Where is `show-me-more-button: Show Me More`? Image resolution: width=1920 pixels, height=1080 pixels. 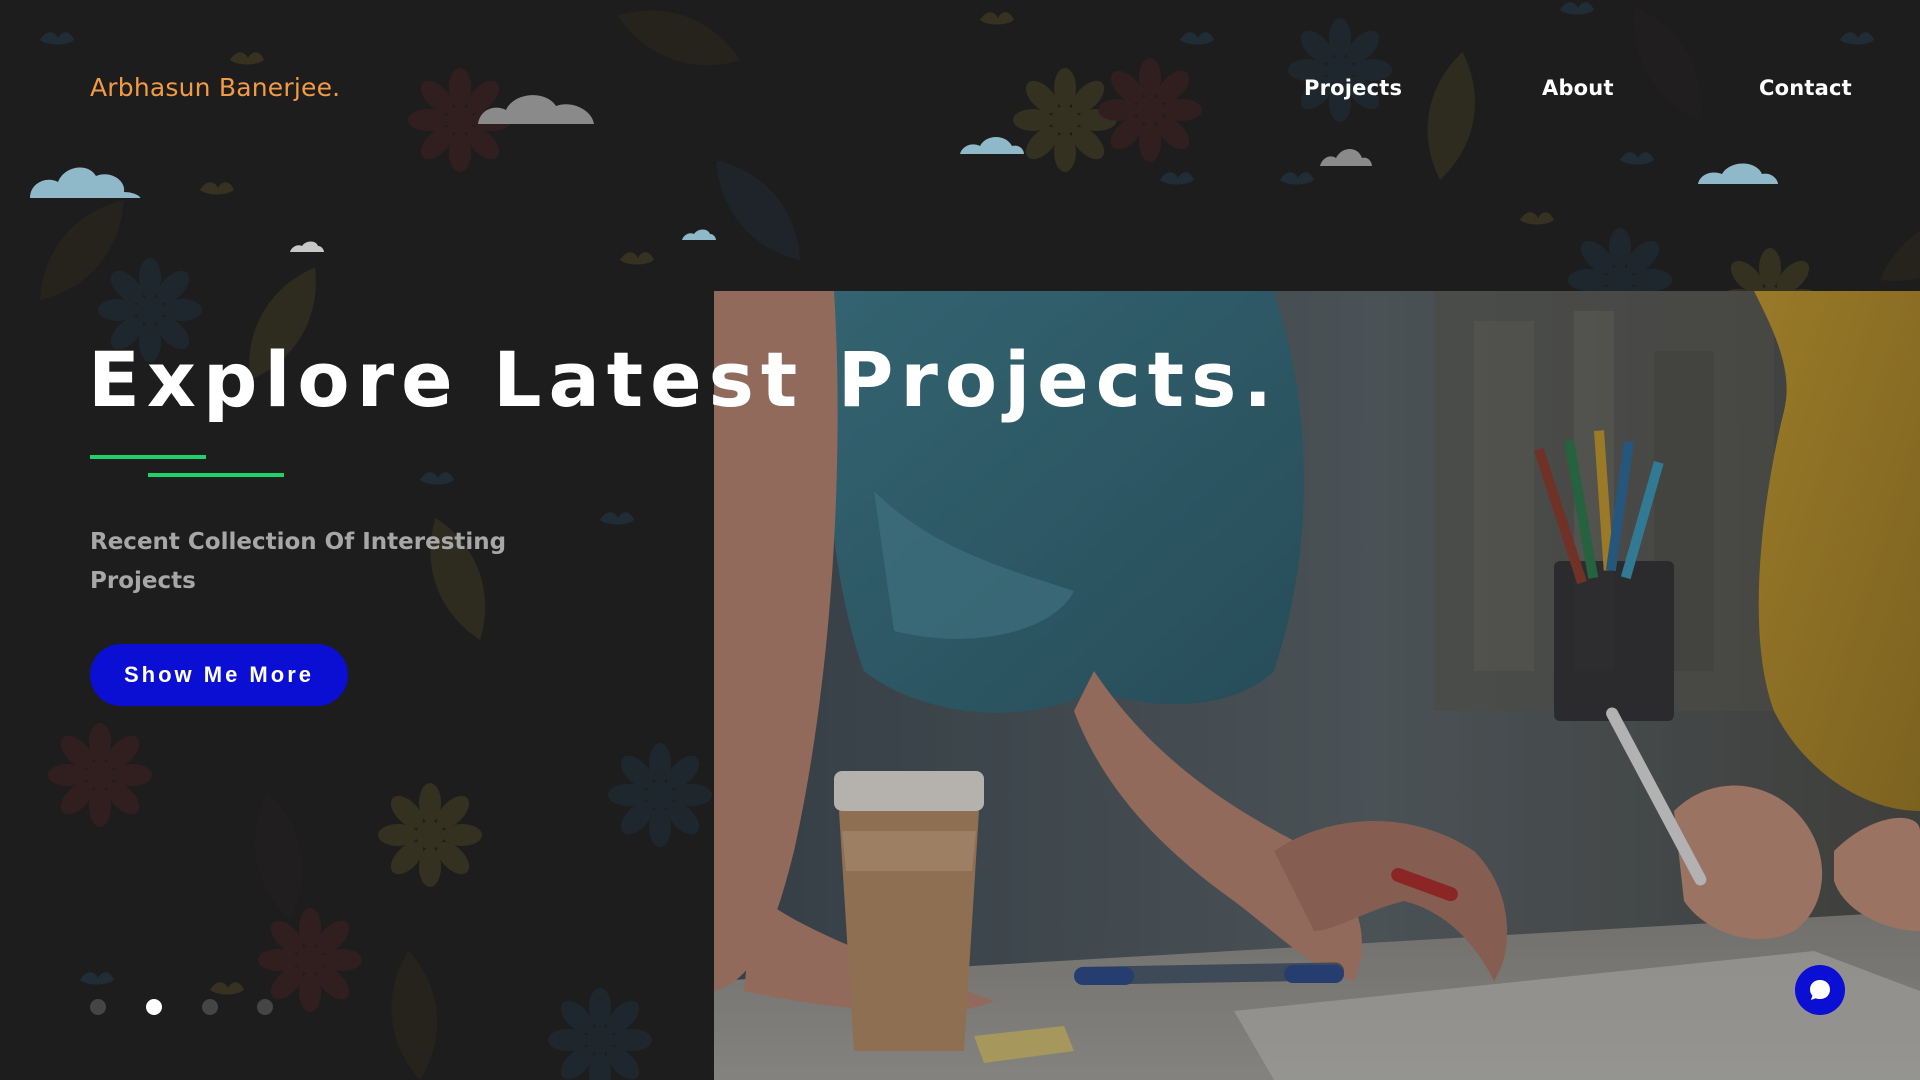 show-me-more-button: Show Me More is located at coordinates (219, 675).